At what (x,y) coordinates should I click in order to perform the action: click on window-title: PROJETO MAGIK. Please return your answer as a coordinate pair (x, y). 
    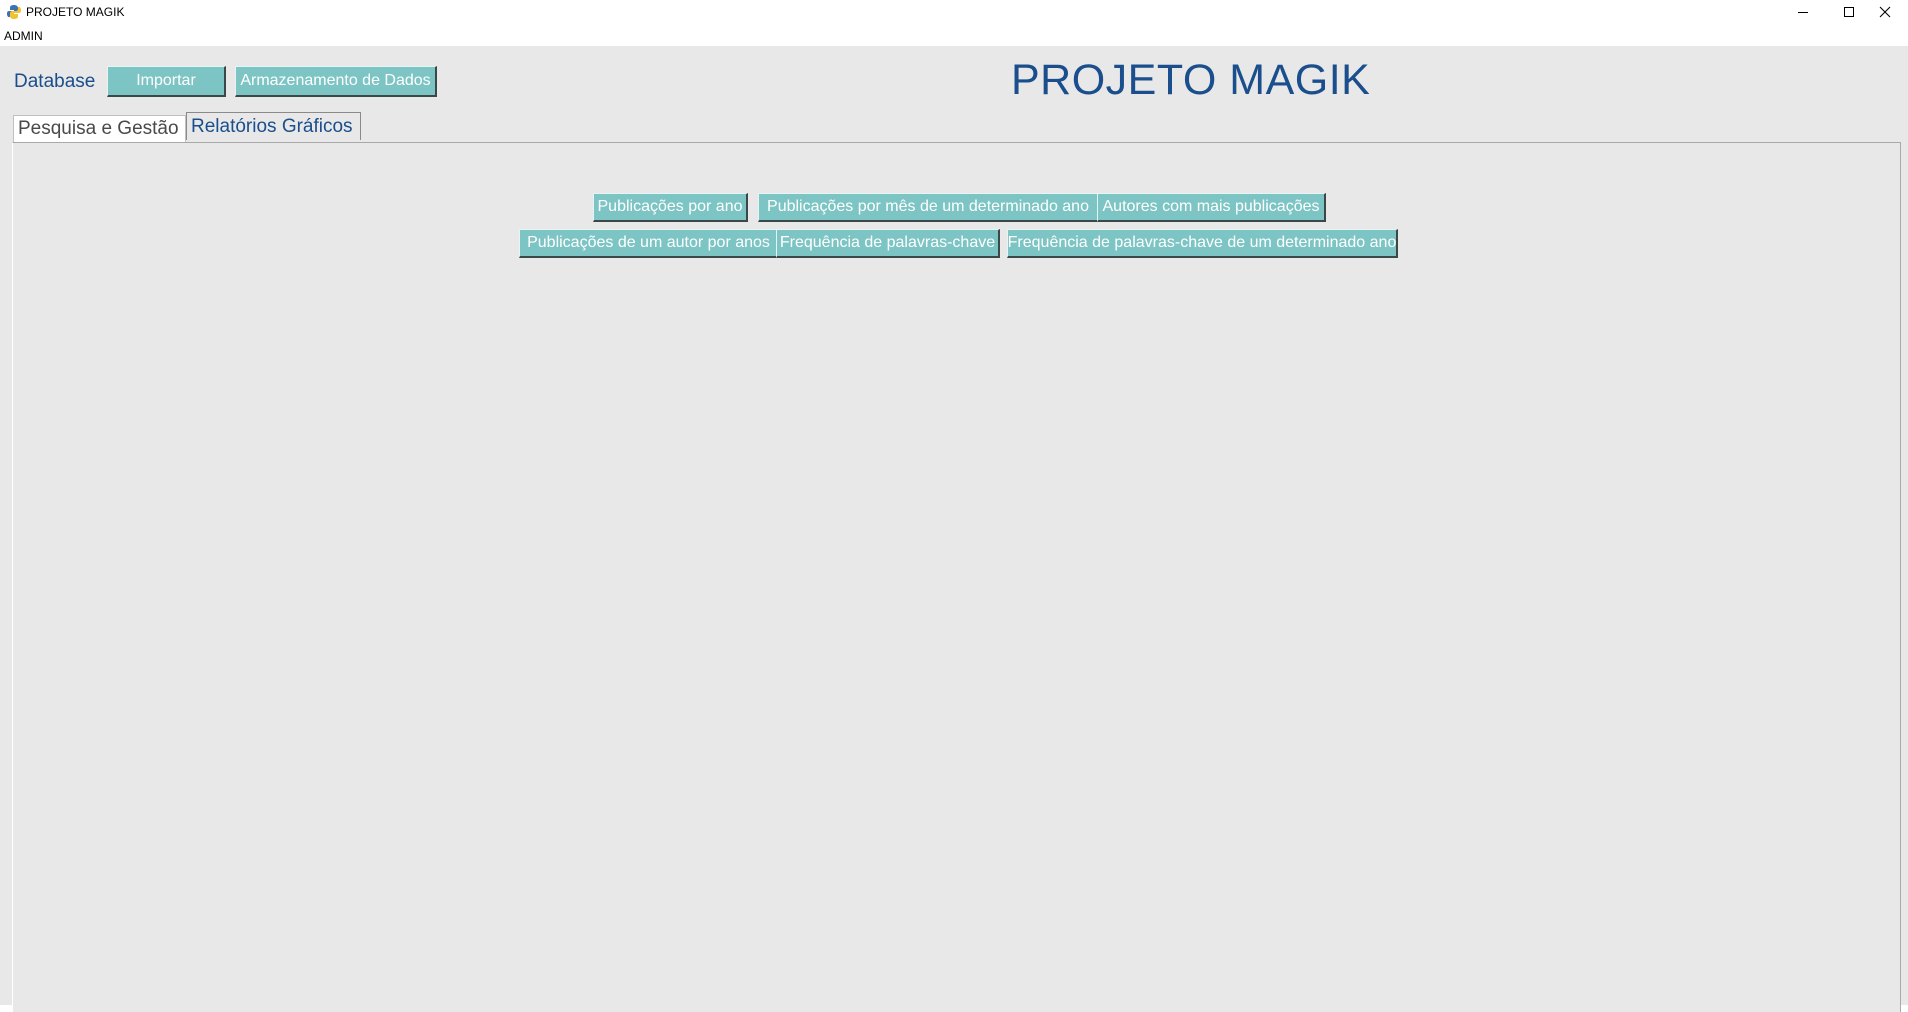
    Looking at the image, I should click on (75, 12).